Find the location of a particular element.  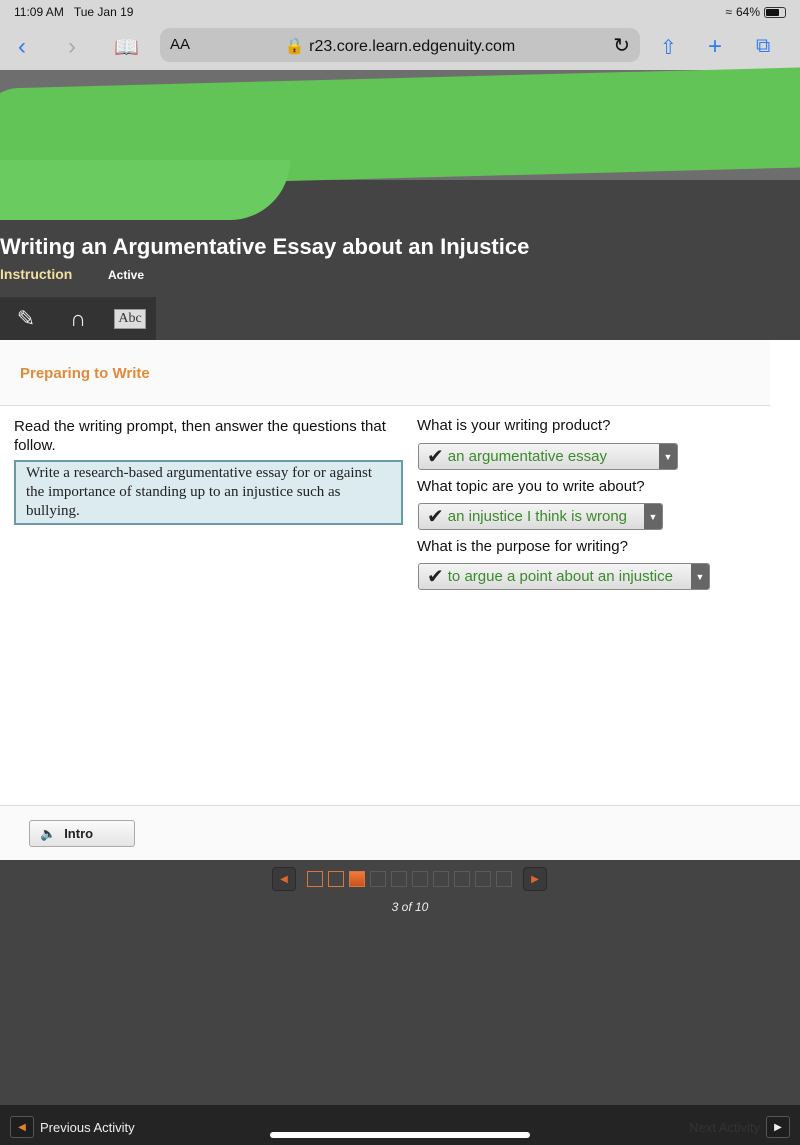

wifi-icon: ≈ is located at coordinates (728, 12).